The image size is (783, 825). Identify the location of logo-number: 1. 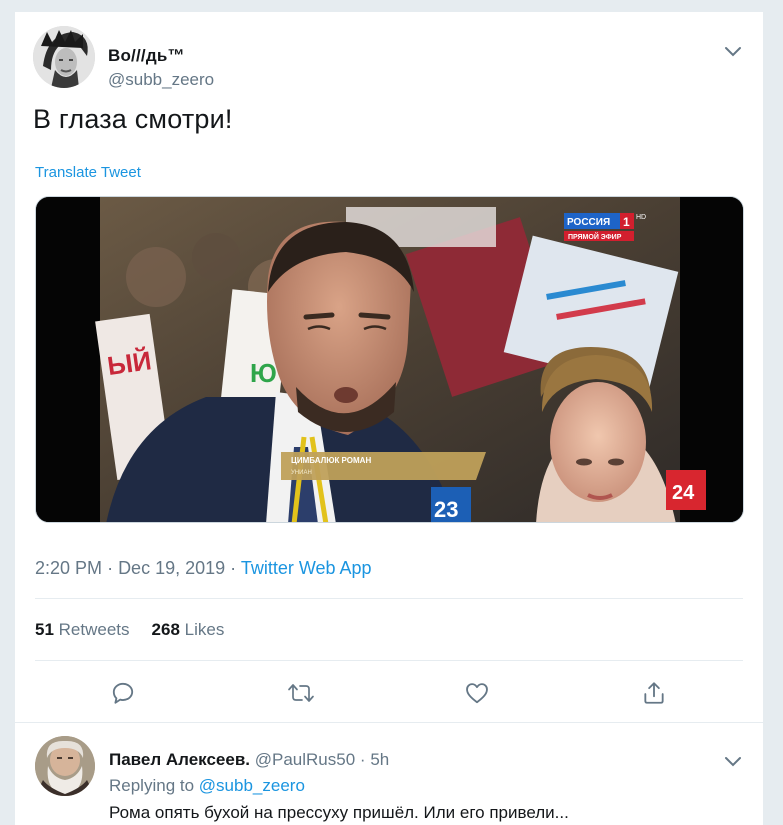
(626, 222).